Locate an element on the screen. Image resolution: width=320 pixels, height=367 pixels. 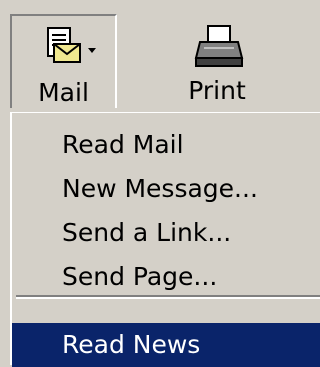
menu-item-read-news: Read News is located at coordinates (166, 345).